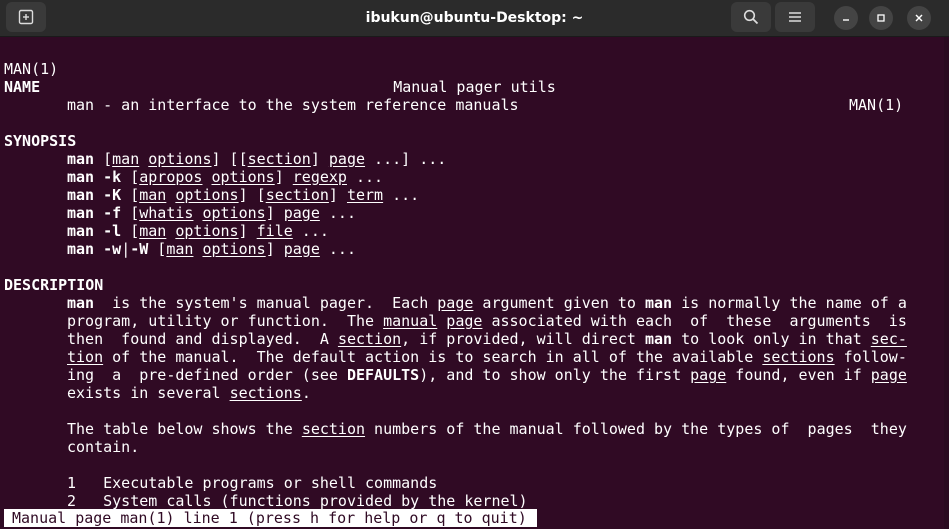 Image resolution: width=949 pixels, height=529 pixels. I want to click on man-header: MAN(1) Manual pager utils MAN(1), so click(474, 78).